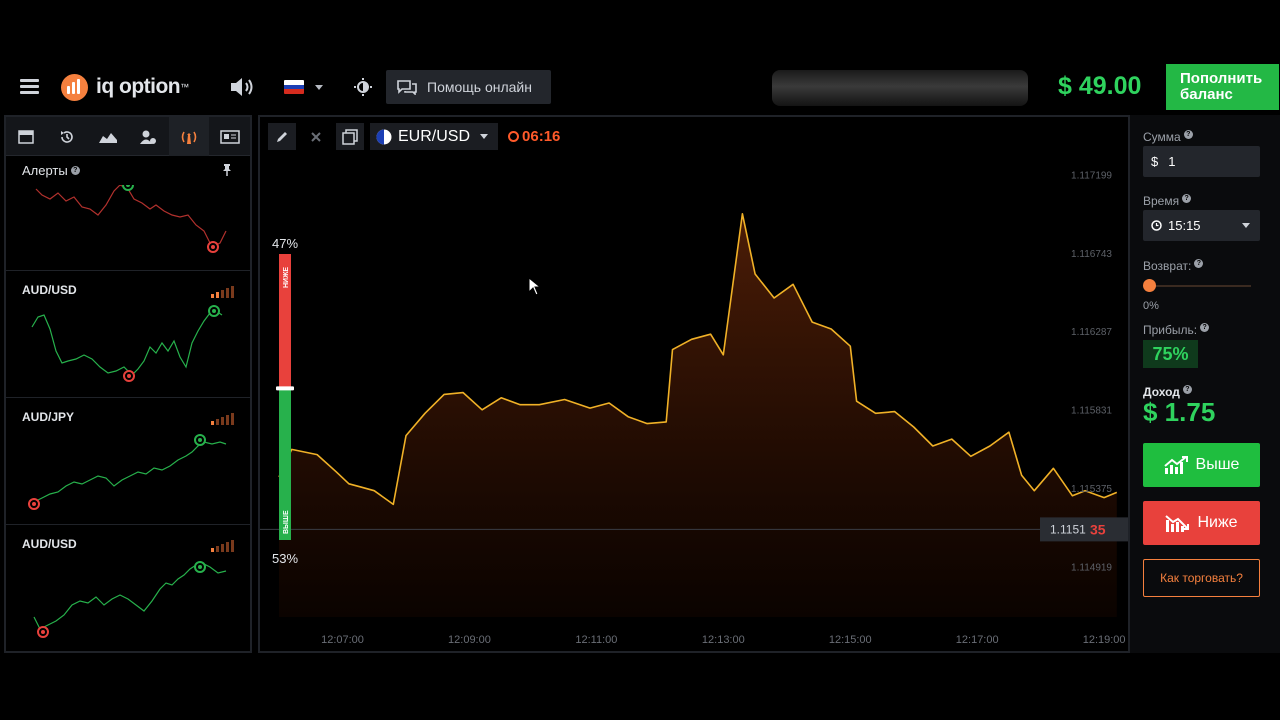  Describe the element at coordinates (1201, 225) in the screenshot. I see `time-select: 15:15` at that location.